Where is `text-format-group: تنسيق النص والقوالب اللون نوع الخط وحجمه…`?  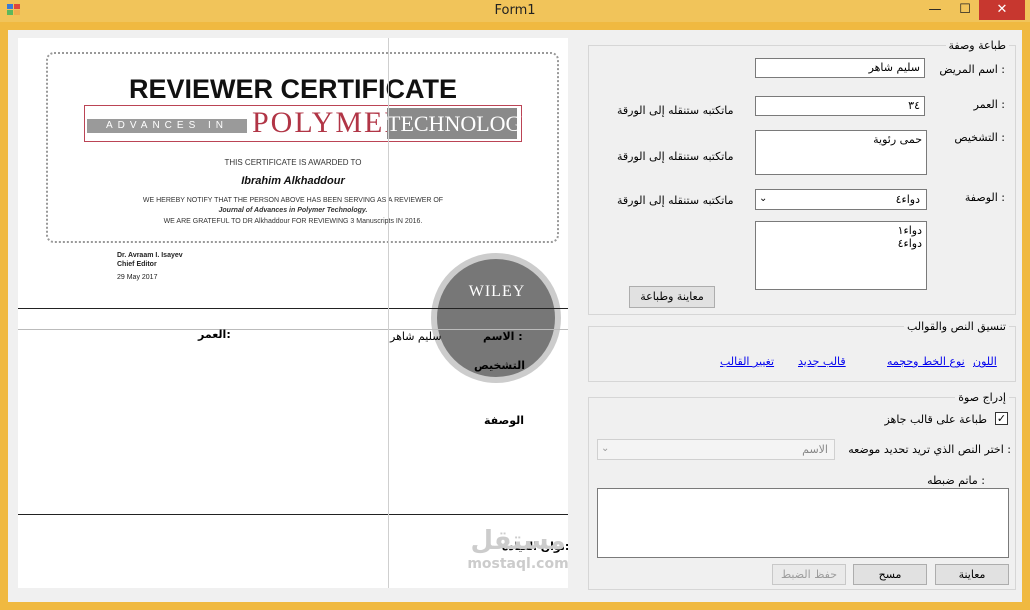
text-format-group: تنسيق النص والقوالب اللون نوع الخط وحجمه… is located at coordinates (802, 351).